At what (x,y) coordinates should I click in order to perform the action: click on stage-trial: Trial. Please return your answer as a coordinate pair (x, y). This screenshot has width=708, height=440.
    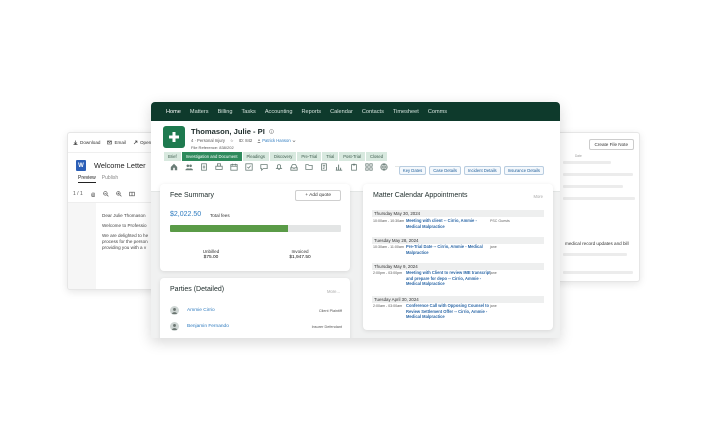
    Looking at the image, I should click on (330, 156).